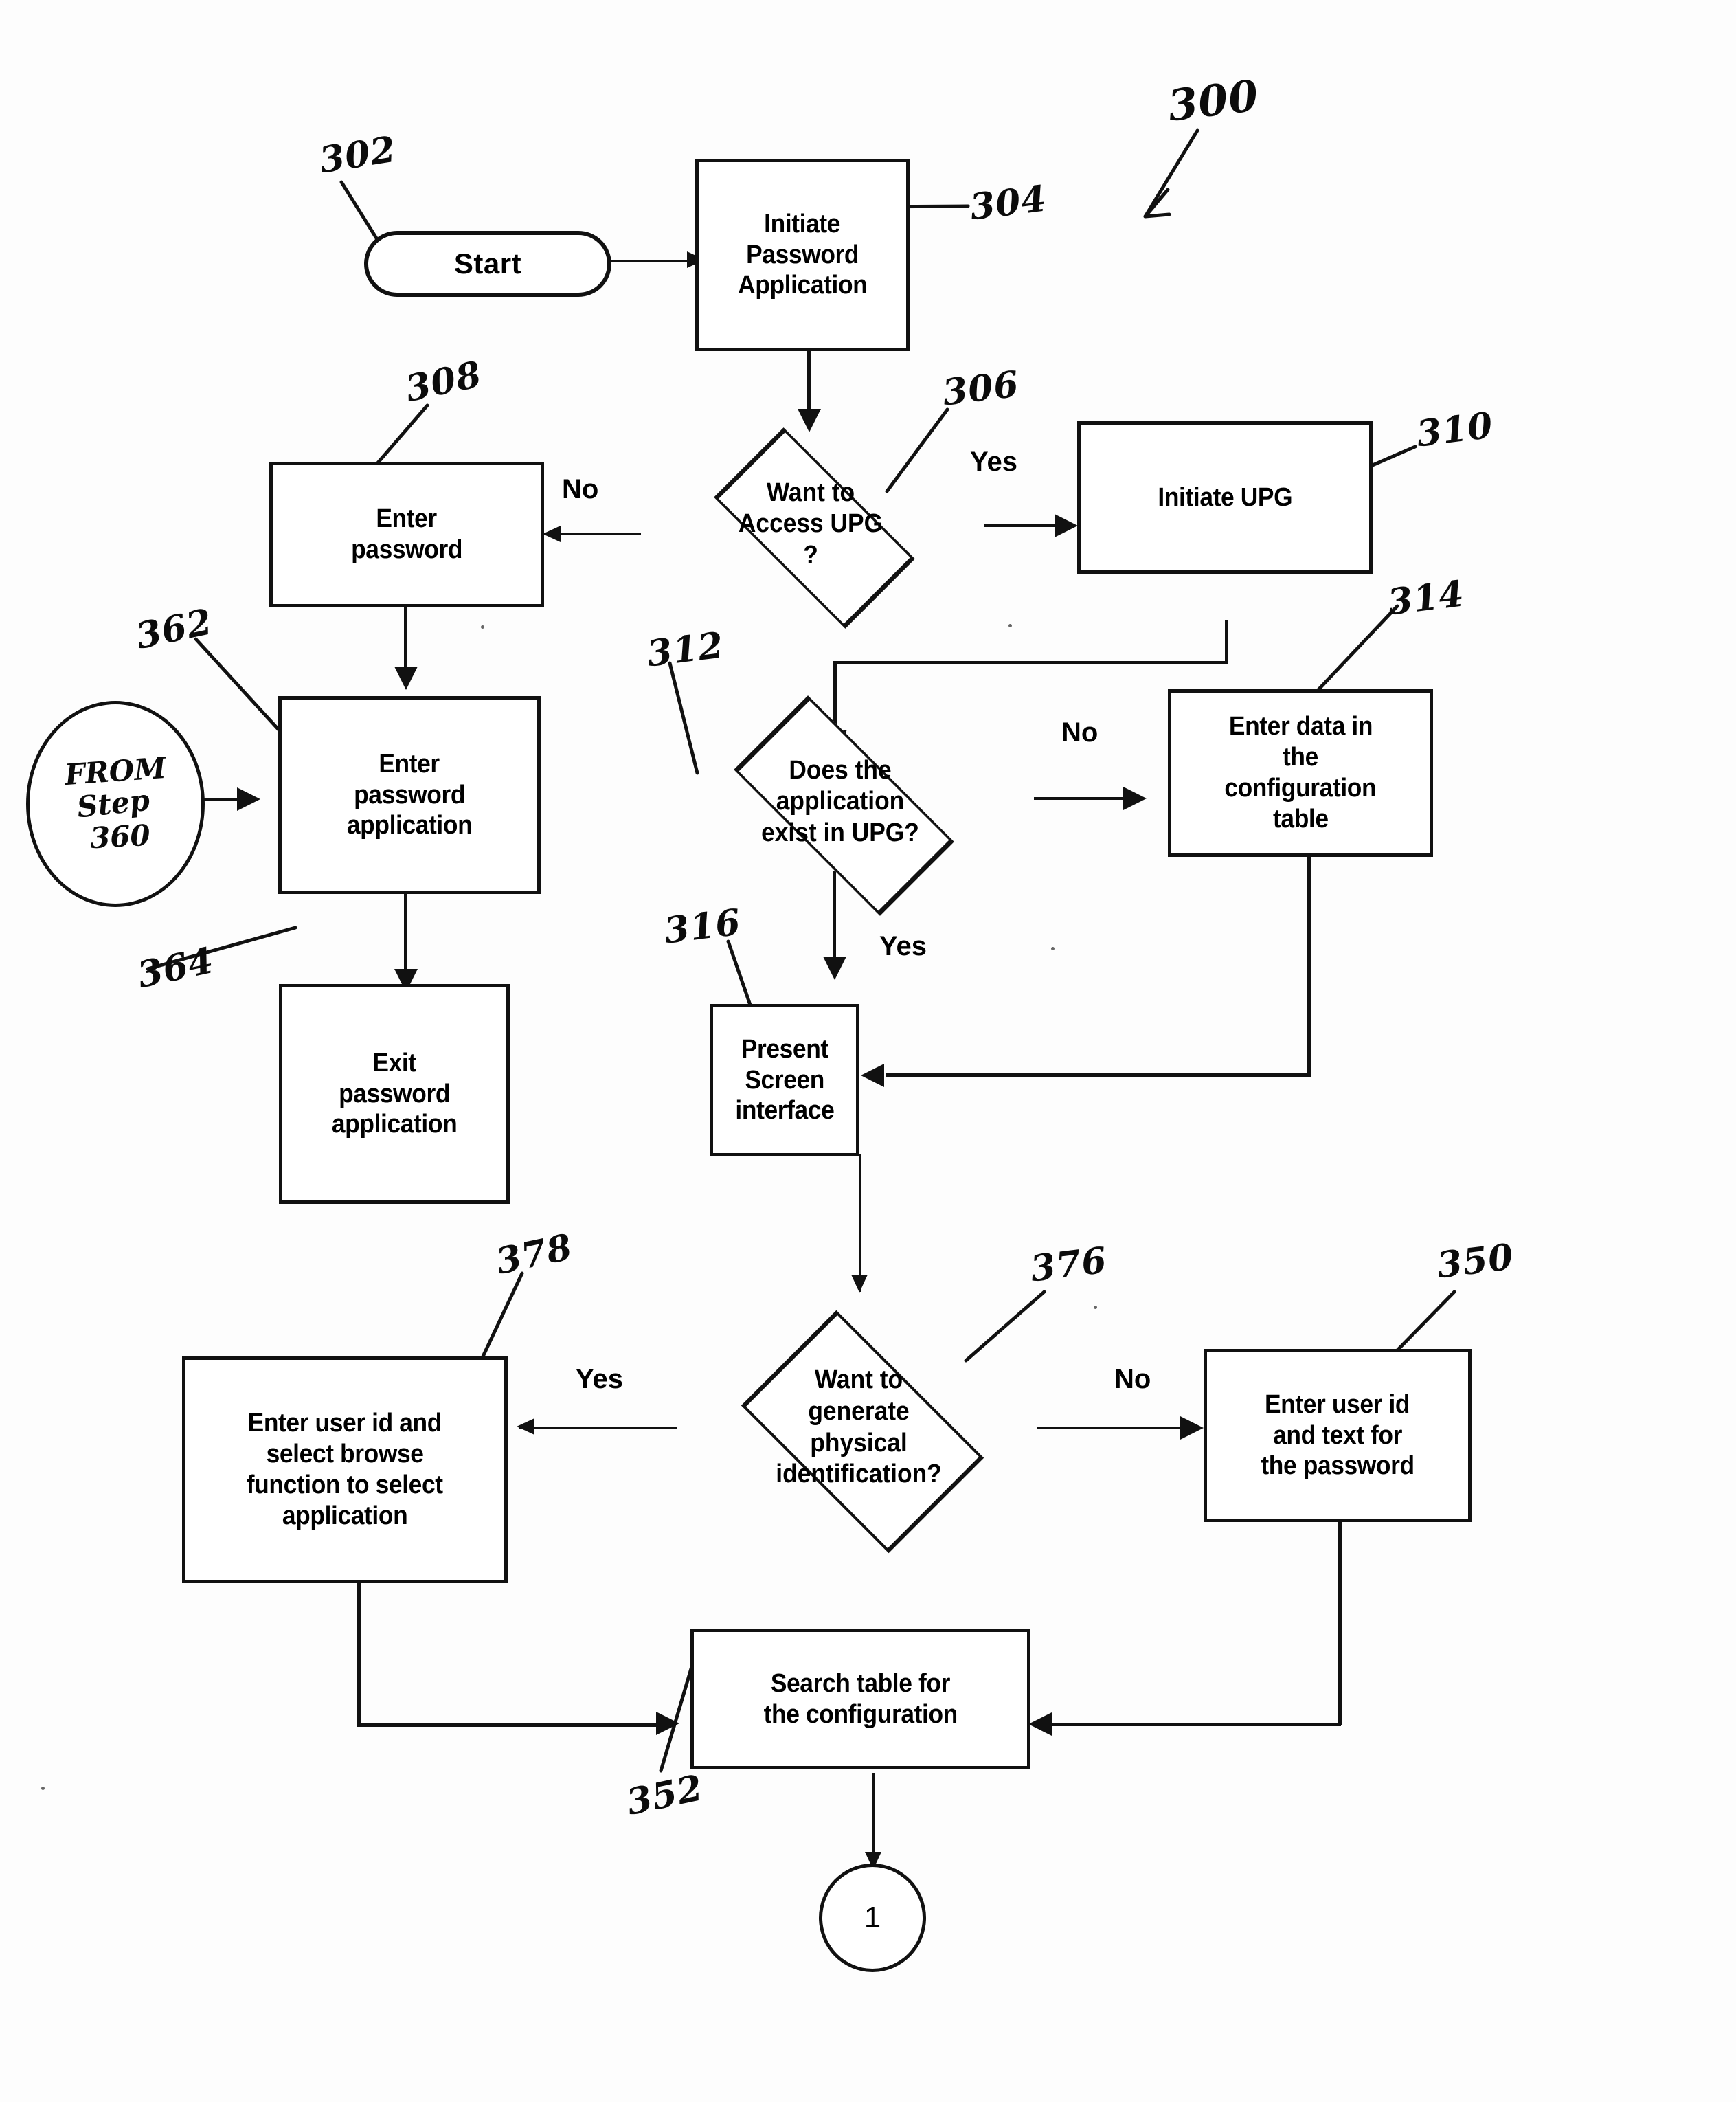 The image size is (1736, 2102). I want to click on node-want-access-upg-text: Want to Access UPG ?, so click(810, 524).